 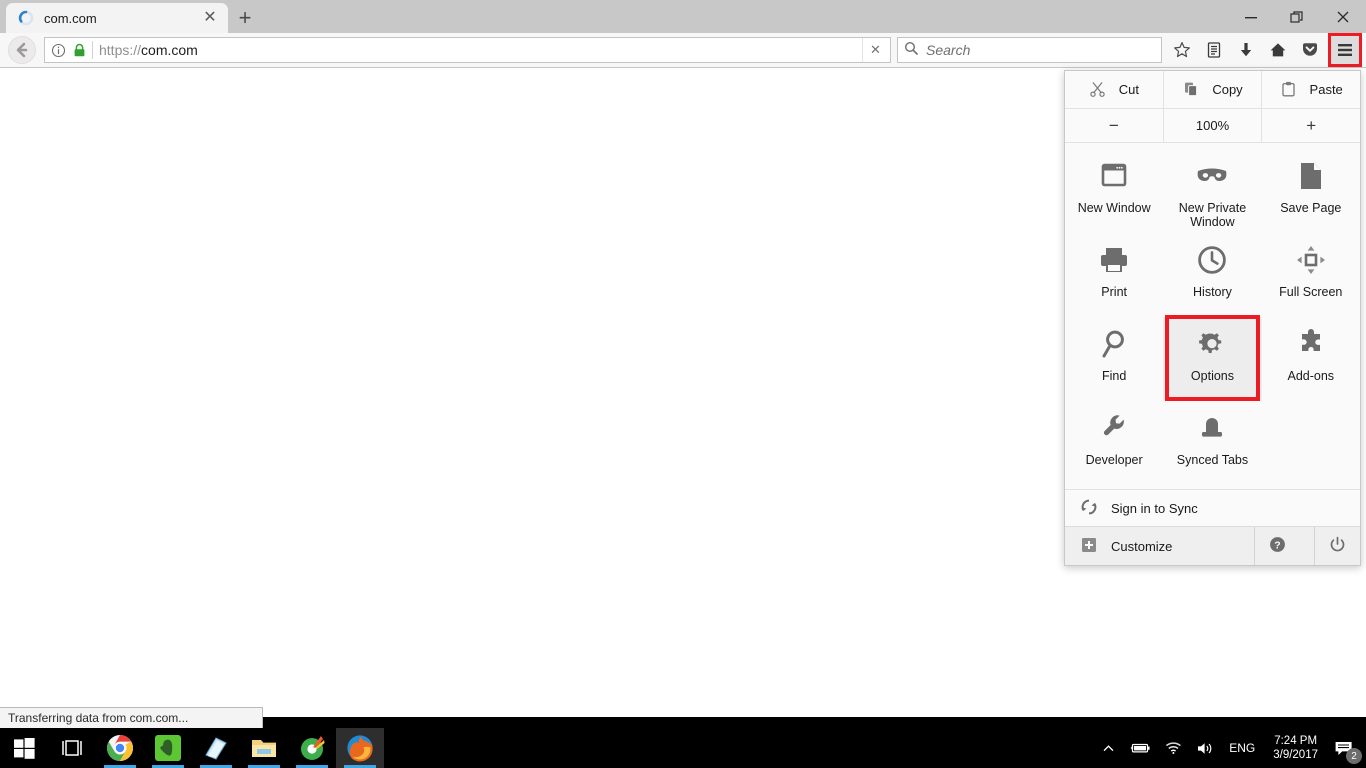 I want to click on menu-item-options: Options, so click(x=1212, y=358).